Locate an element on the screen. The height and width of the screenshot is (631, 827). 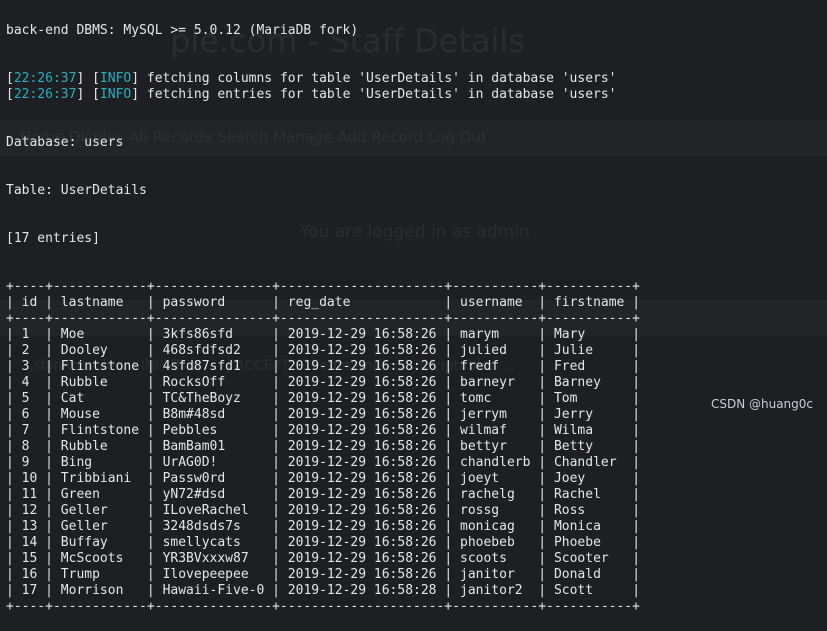
cell-username: monicag is located at coordinates (495, 526).